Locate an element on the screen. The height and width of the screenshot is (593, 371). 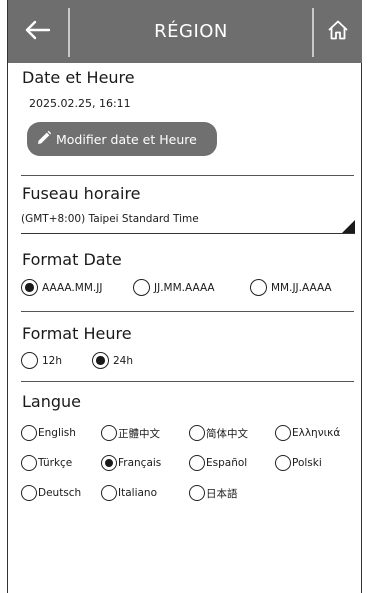
language-option-label: 正體中文 is located at coordinates (139, 433).